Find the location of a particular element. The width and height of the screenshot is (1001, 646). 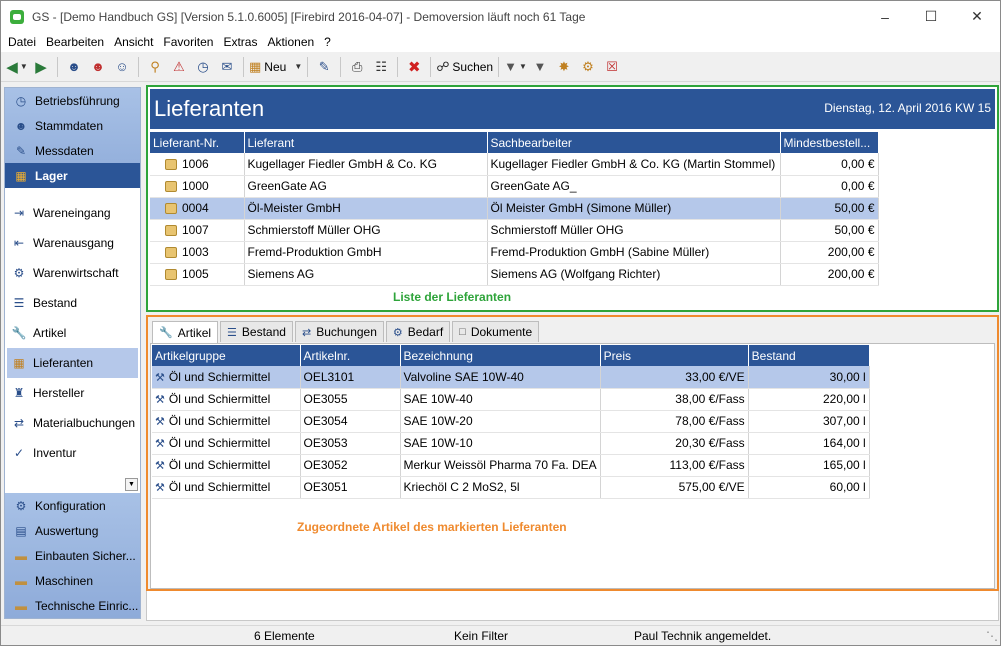

column-header-sachbearbeiter: Sachbearbeiter is located at coordinates (634, 142).